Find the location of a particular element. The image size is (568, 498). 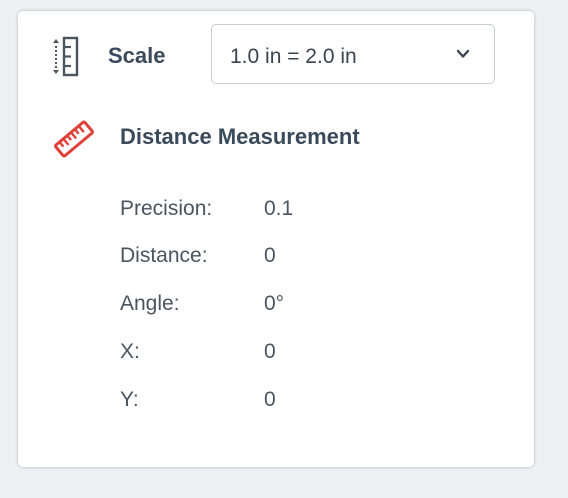

scale-dropdown: 1.0 in = 2.0 in is located at coordinates (353, 54).